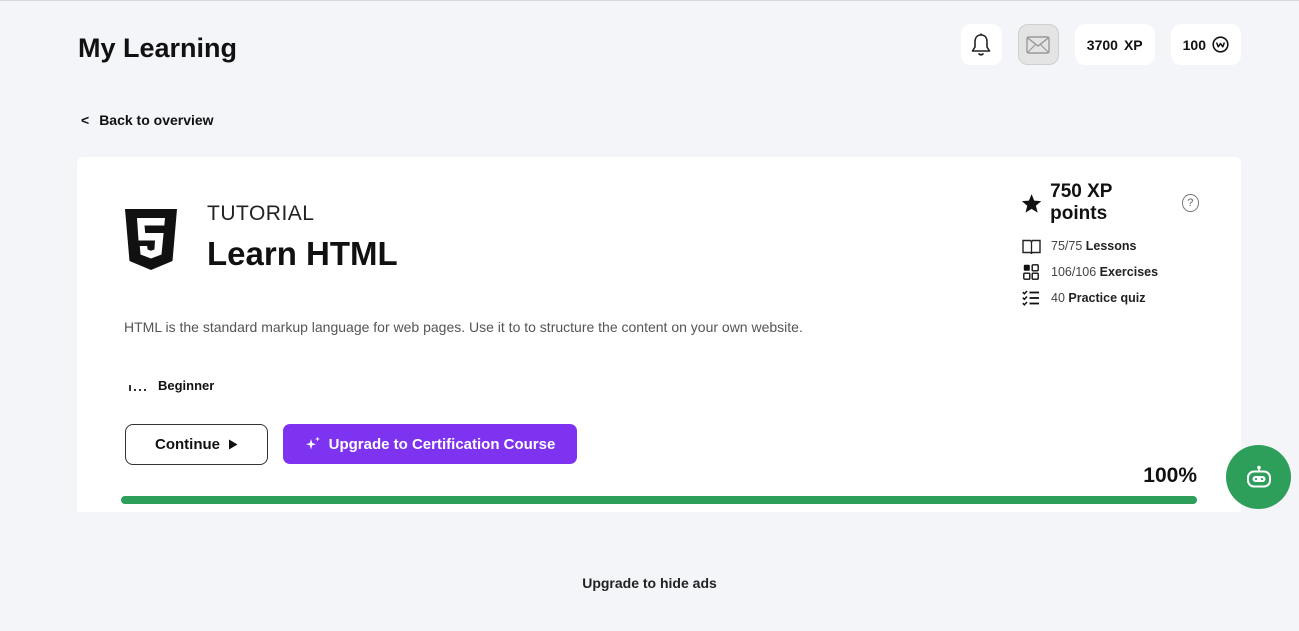 This screenshot has height=631, width=1299. What do you see at coordinates (261, 213) in the screenshot?
I see `course-type: TUTORIAL` at bounding box center [261, 213].